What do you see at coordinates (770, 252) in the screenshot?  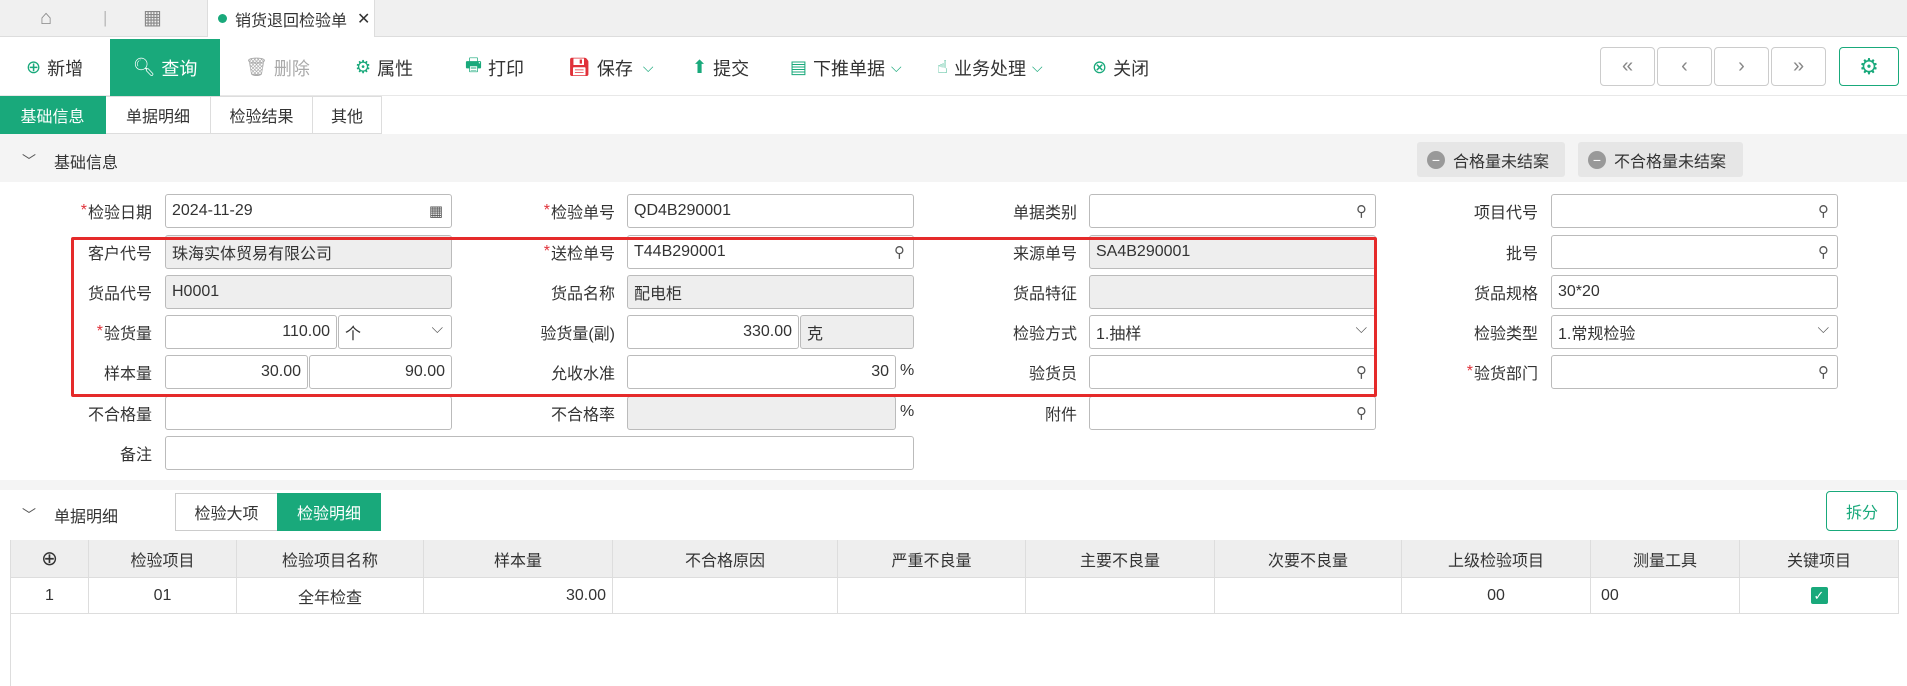 I see `send-no-field: T44B290001 ⚲` at bounding box center [770, 252].